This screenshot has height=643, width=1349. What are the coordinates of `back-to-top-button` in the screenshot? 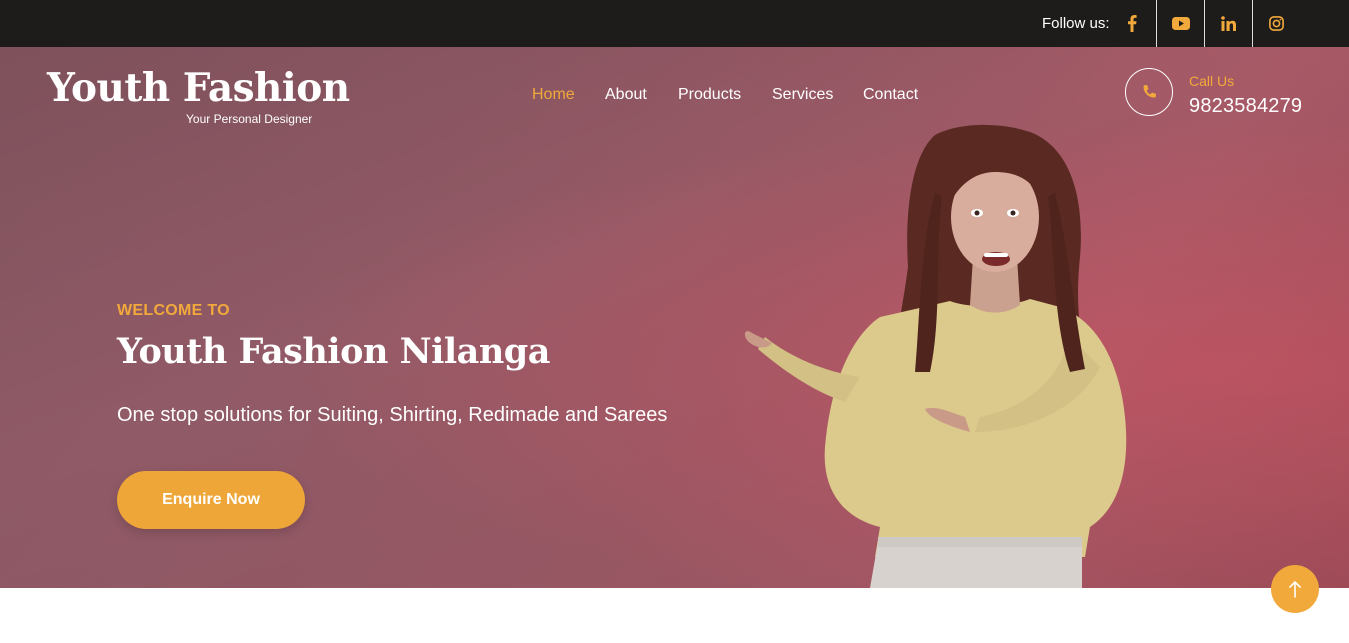 It's located at (1295, 589).